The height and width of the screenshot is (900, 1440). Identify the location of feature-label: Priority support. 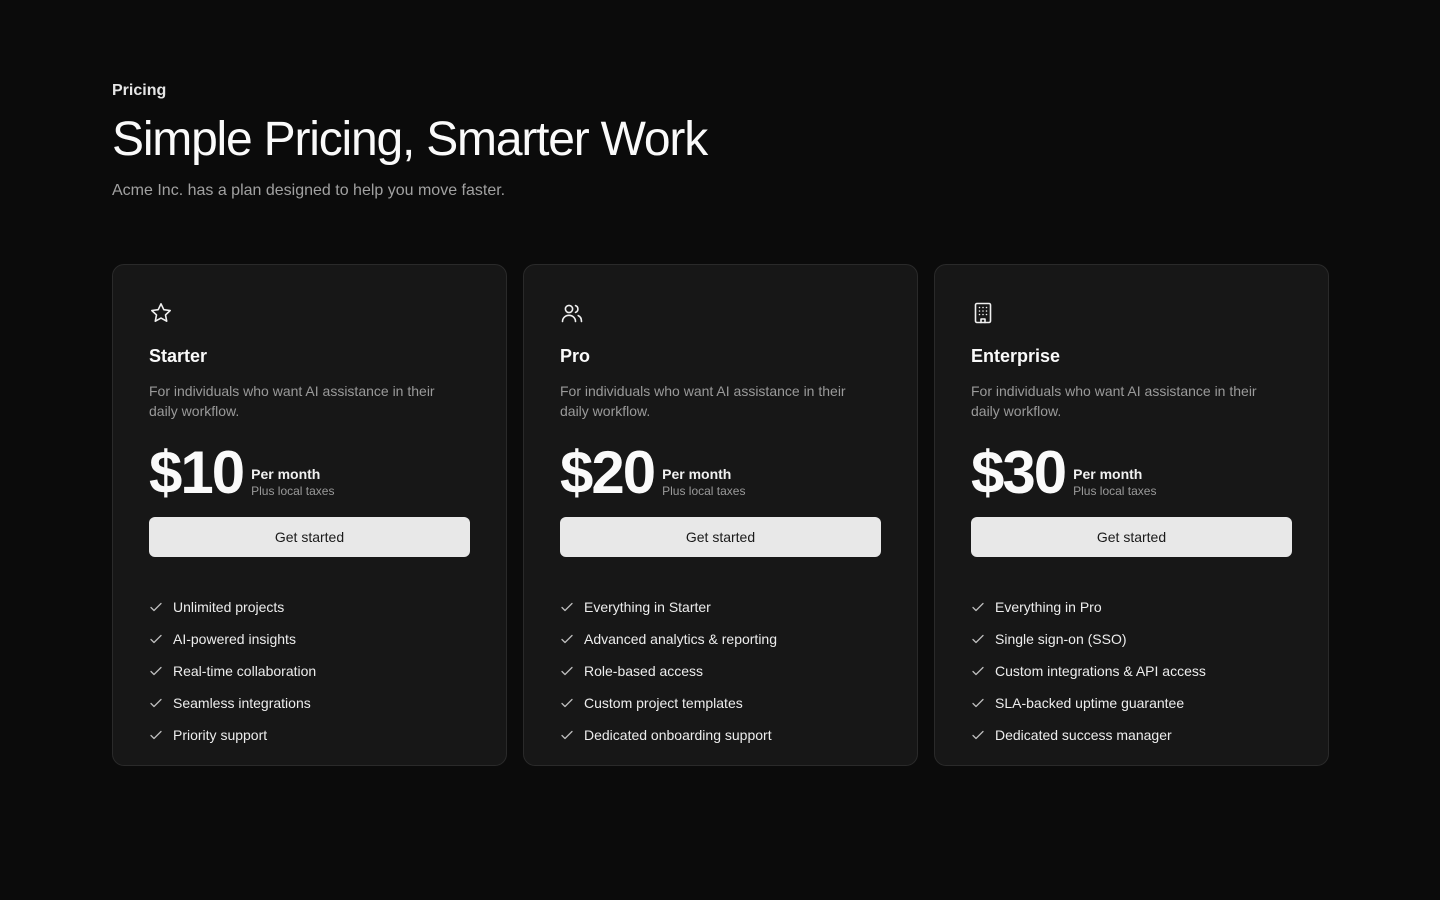
(220, 735).